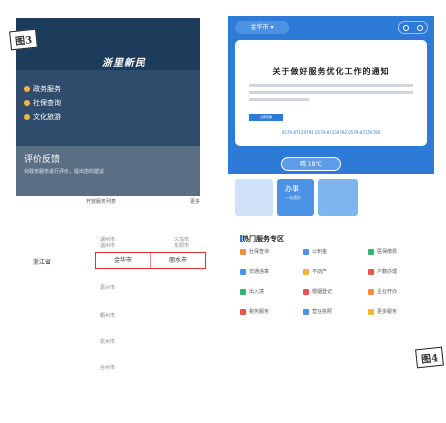  What do you see at coordinates (387, 272) in the screenshot?
I see `service-label: 户籍办理` at bounding box center [387, 272].